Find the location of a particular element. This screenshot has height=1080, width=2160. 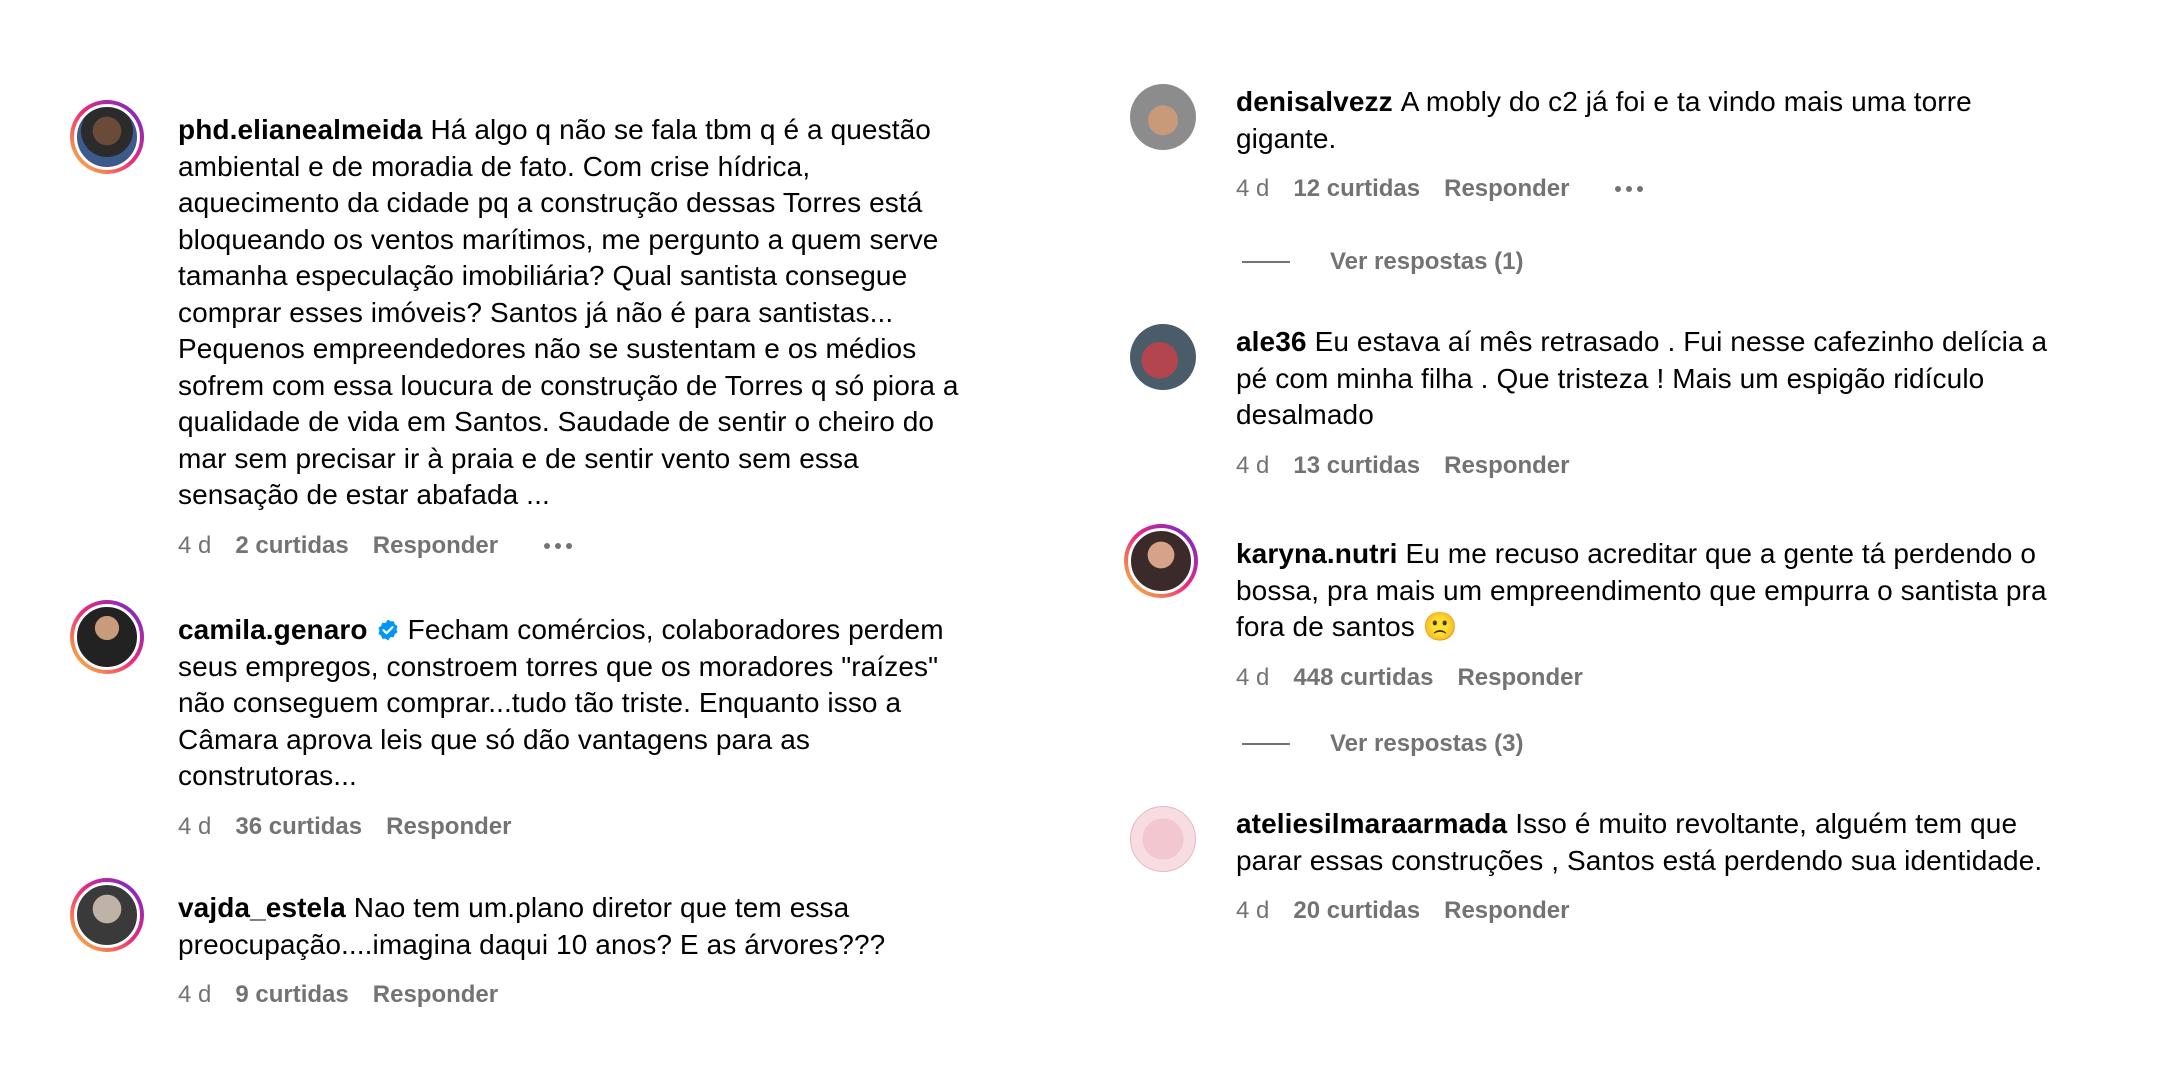

comment-meta: 4 d 12 curtidas Responder is located at coordinates (1651, 189).